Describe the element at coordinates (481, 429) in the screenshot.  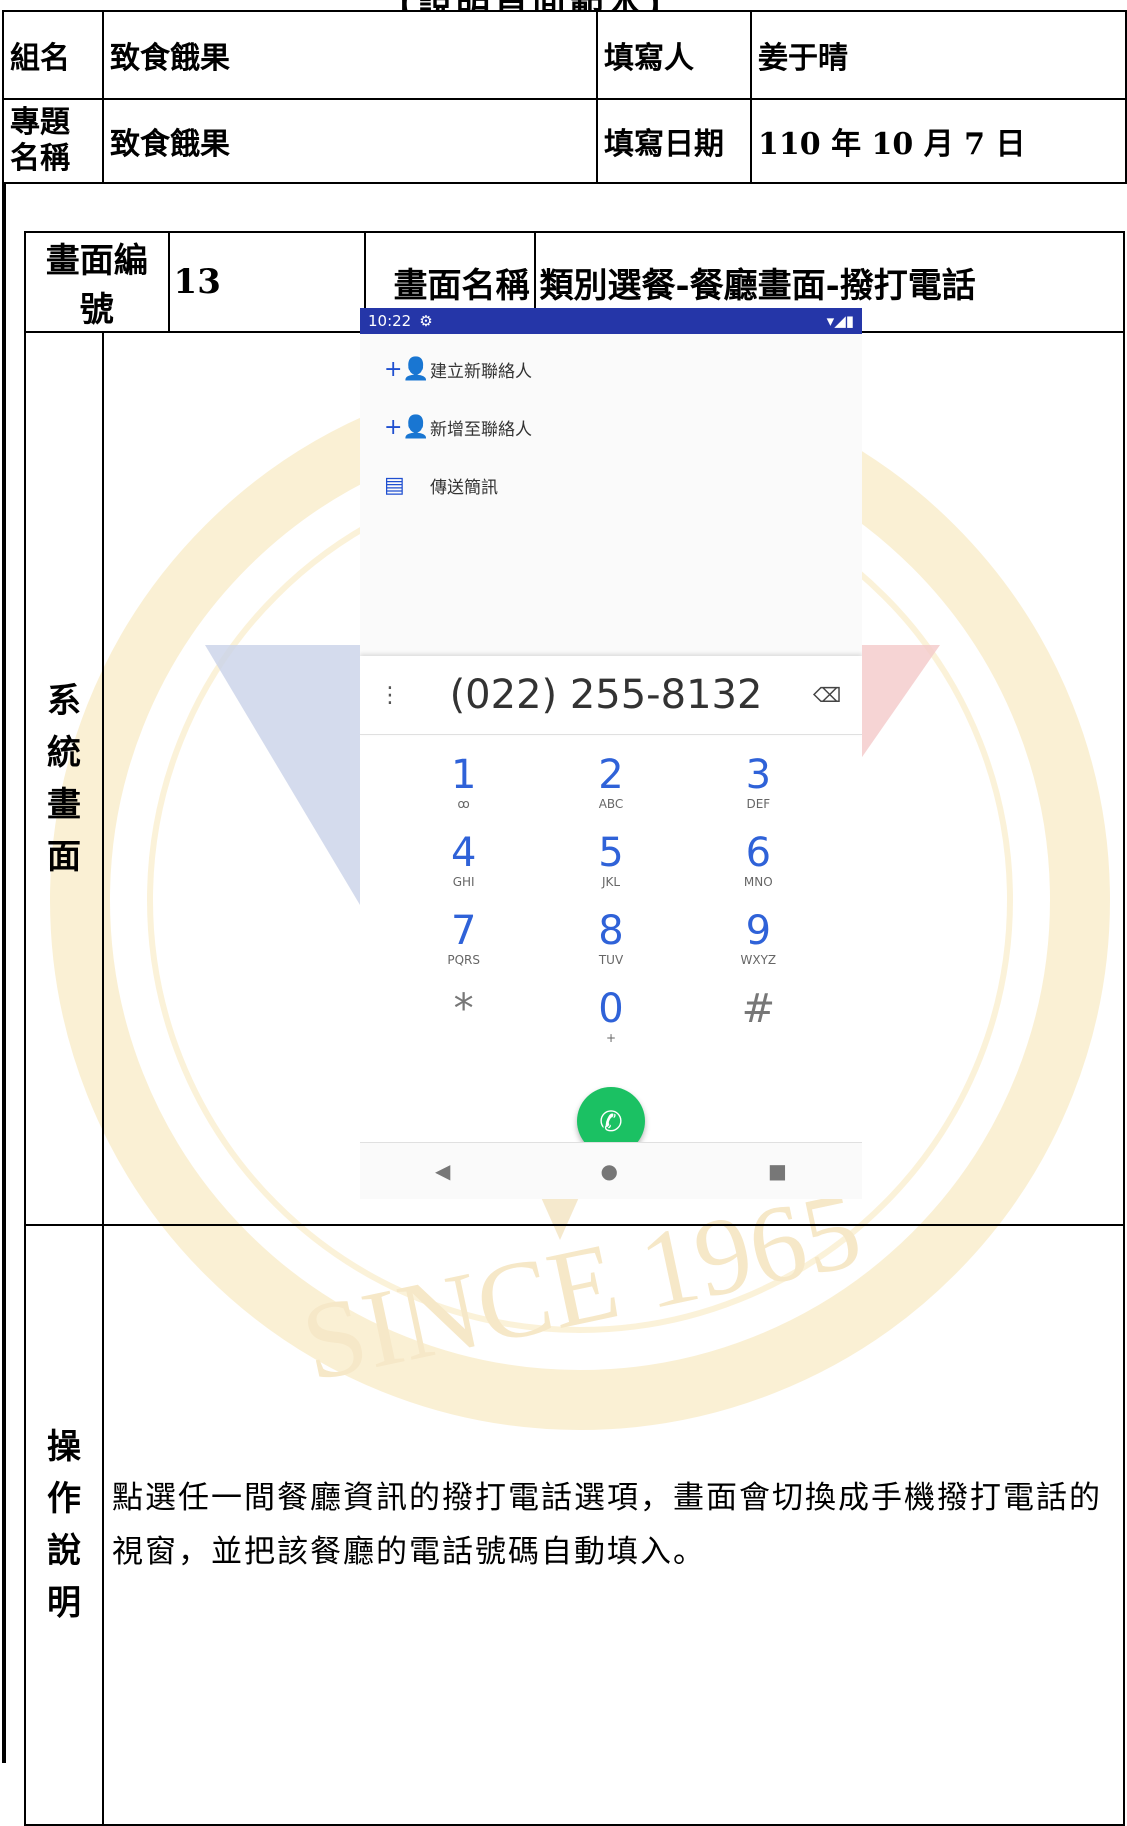
I see `menu-item-label: 新增至聯絡人` at that location.